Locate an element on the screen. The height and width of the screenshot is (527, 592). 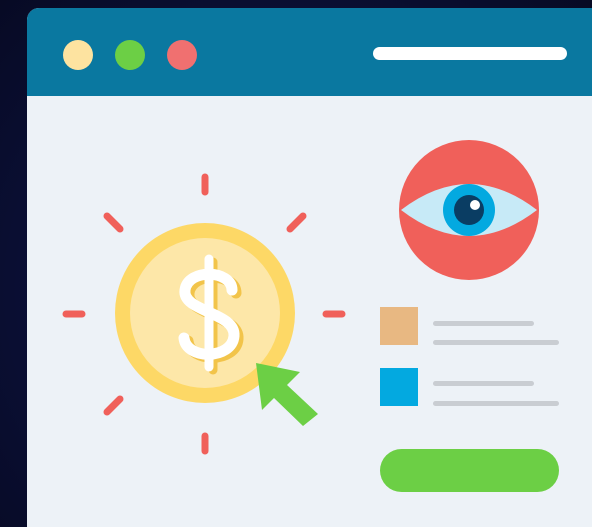
action-button is located at coordinates (469, 470).